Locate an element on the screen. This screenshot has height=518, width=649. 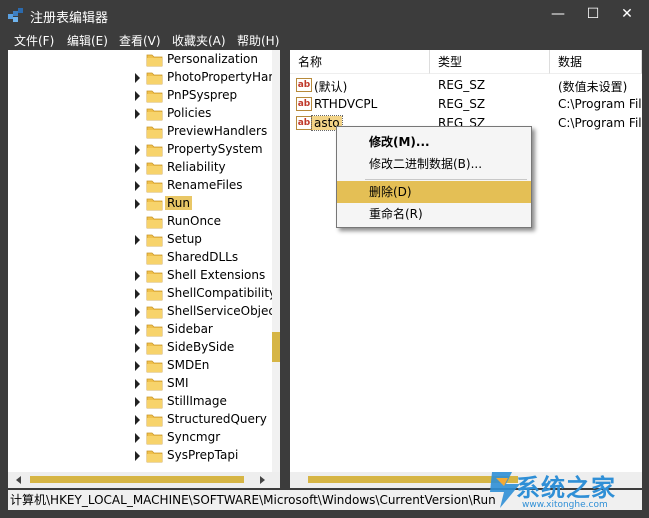
menu-view: 查看(V) is located at coordinates (140, 40).